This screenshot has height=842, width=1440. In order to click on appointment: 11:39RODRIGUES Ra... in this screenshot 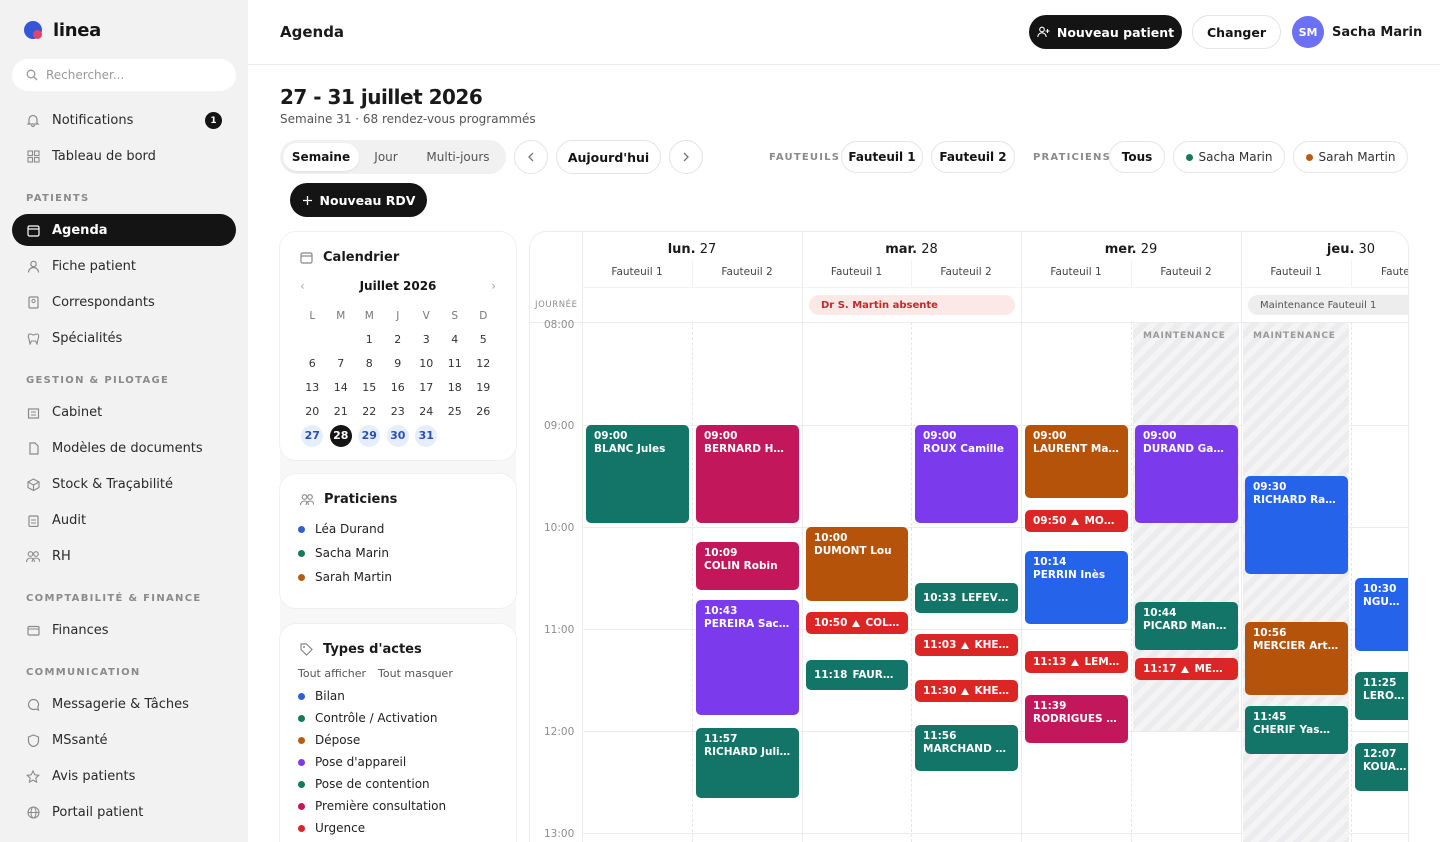, I will do `click(1076, 719)`.